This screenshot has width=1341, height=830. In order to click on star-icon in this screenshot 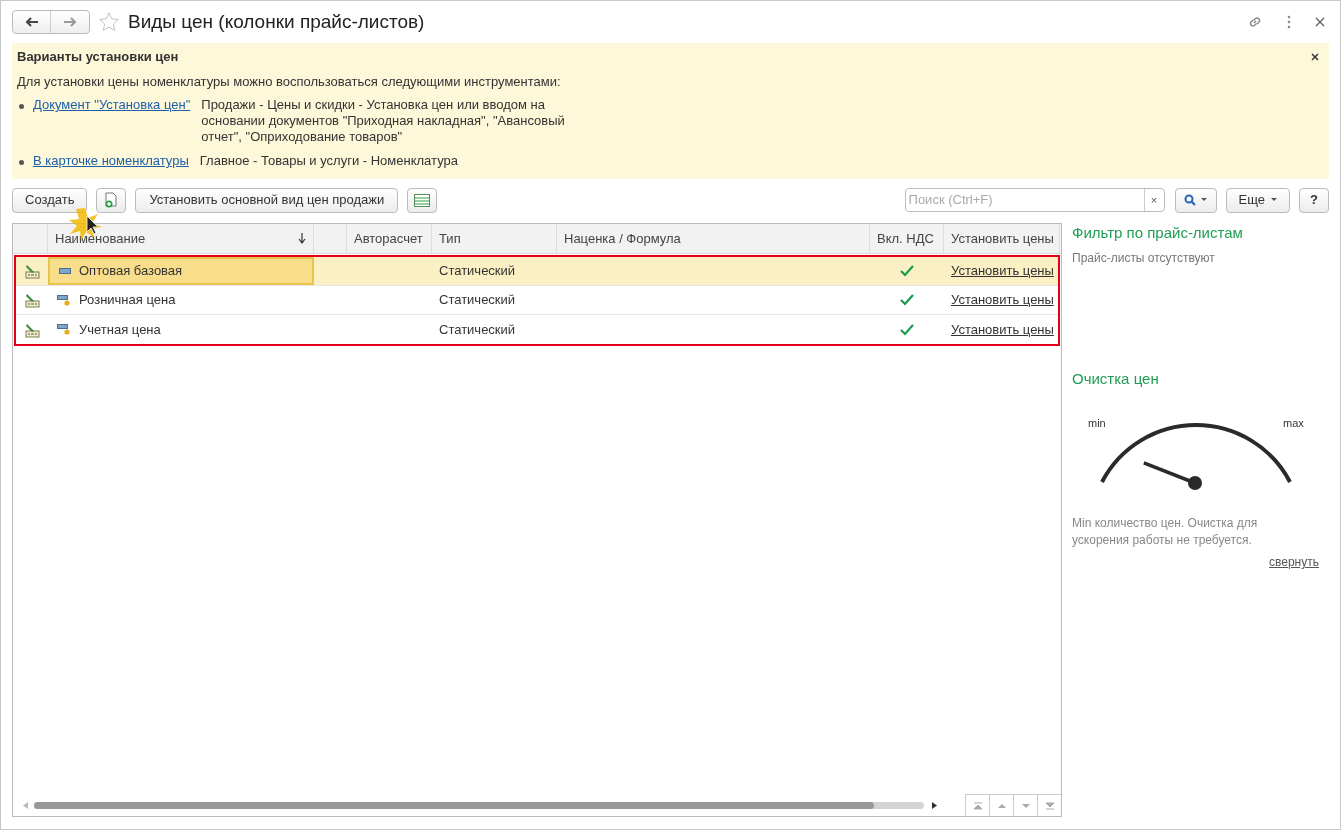, I will do `click(109, 22)`.